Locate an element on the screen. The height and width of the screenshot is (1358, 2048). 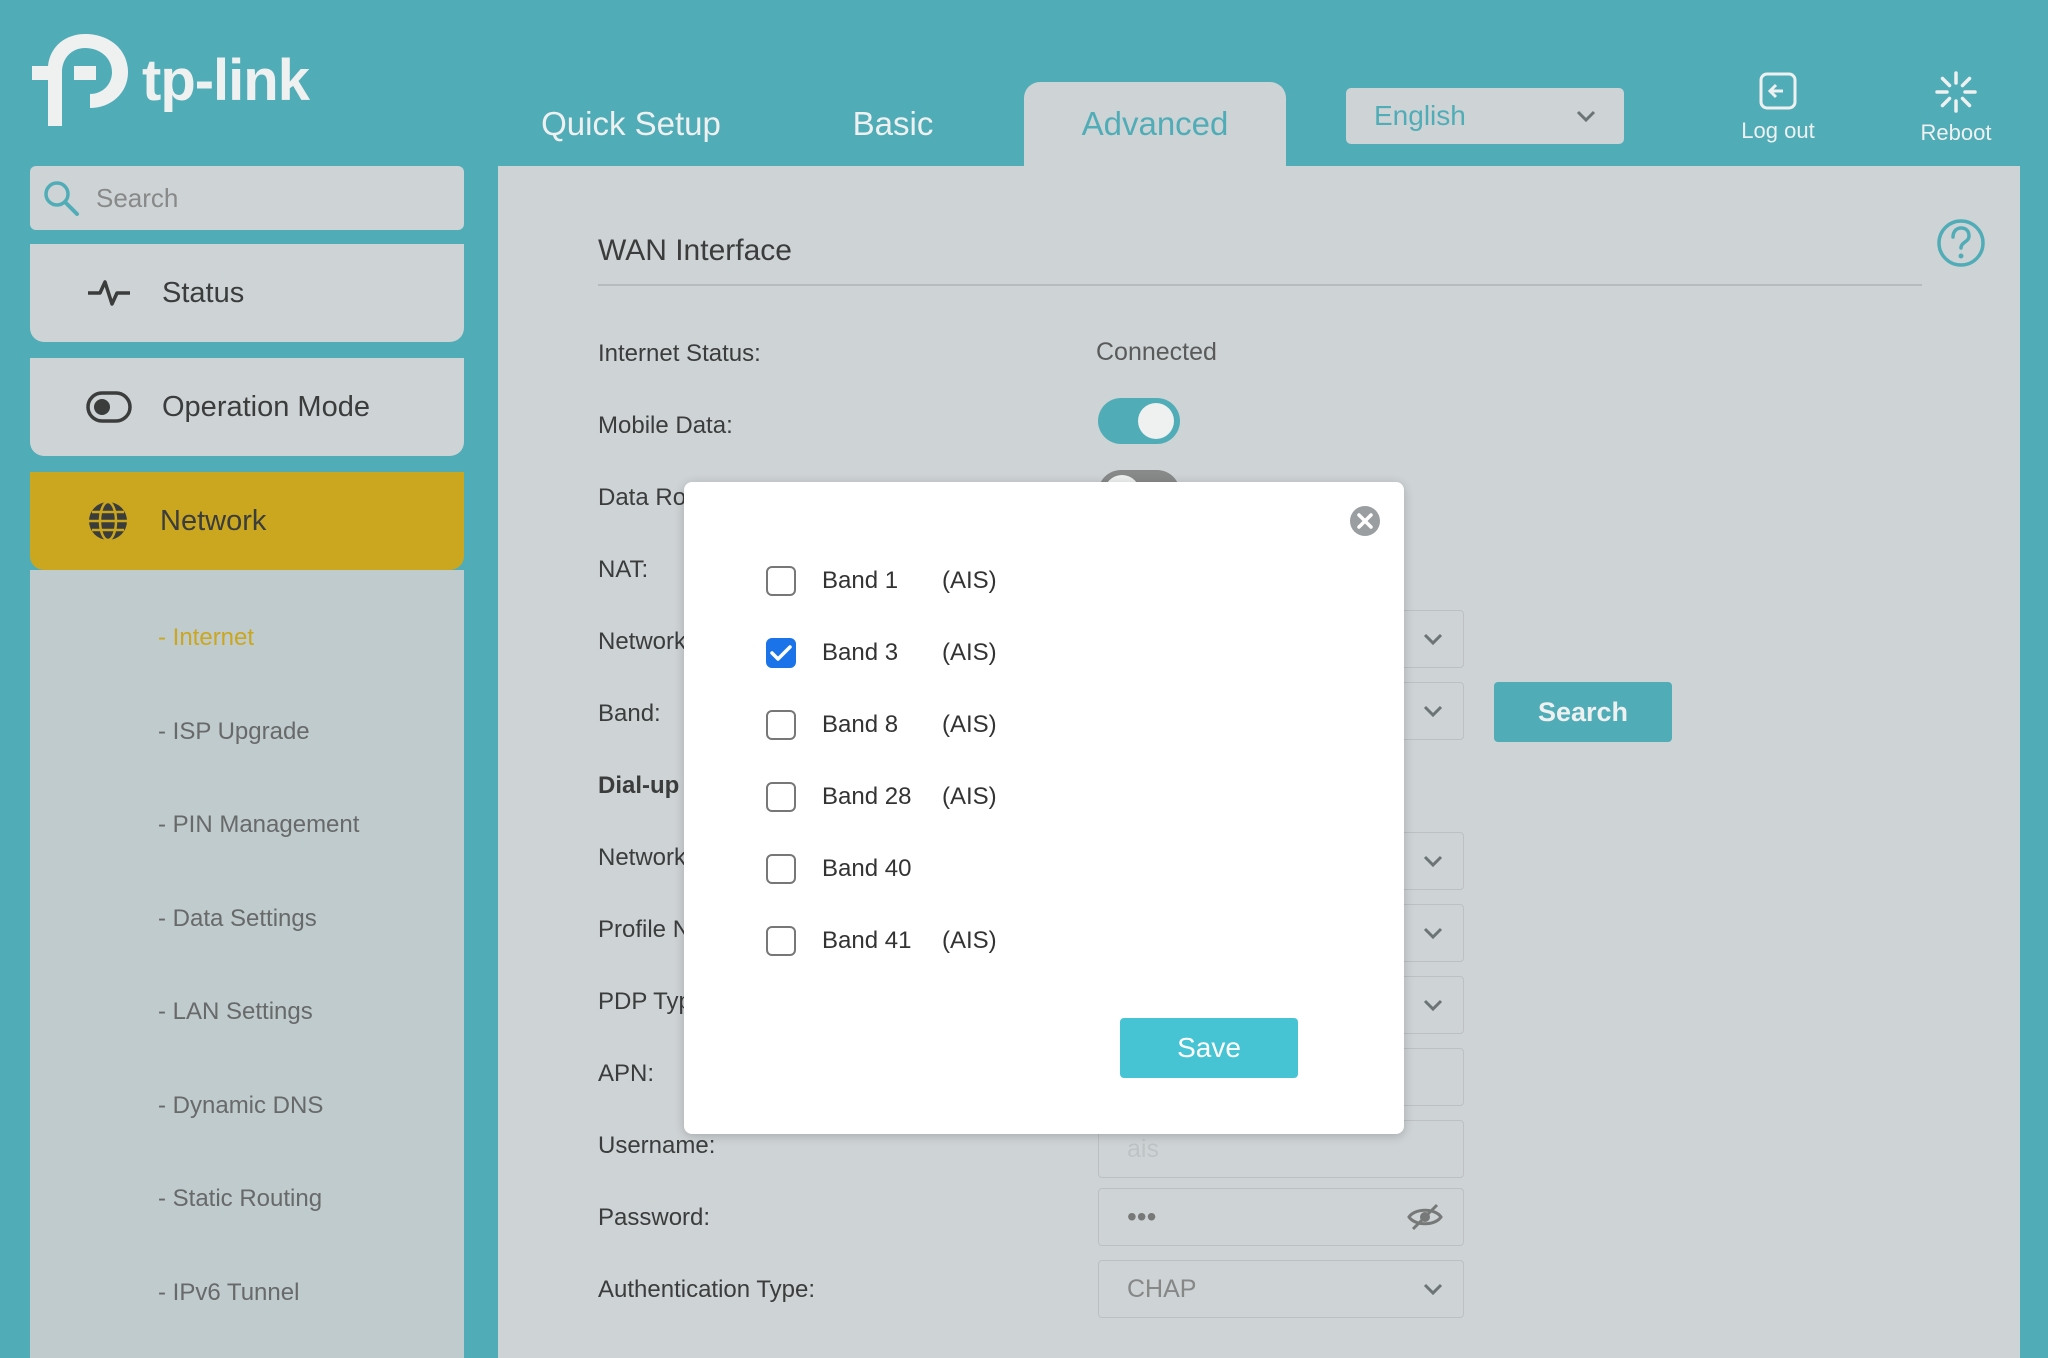
close-button is located at coordinates (1365, 523).